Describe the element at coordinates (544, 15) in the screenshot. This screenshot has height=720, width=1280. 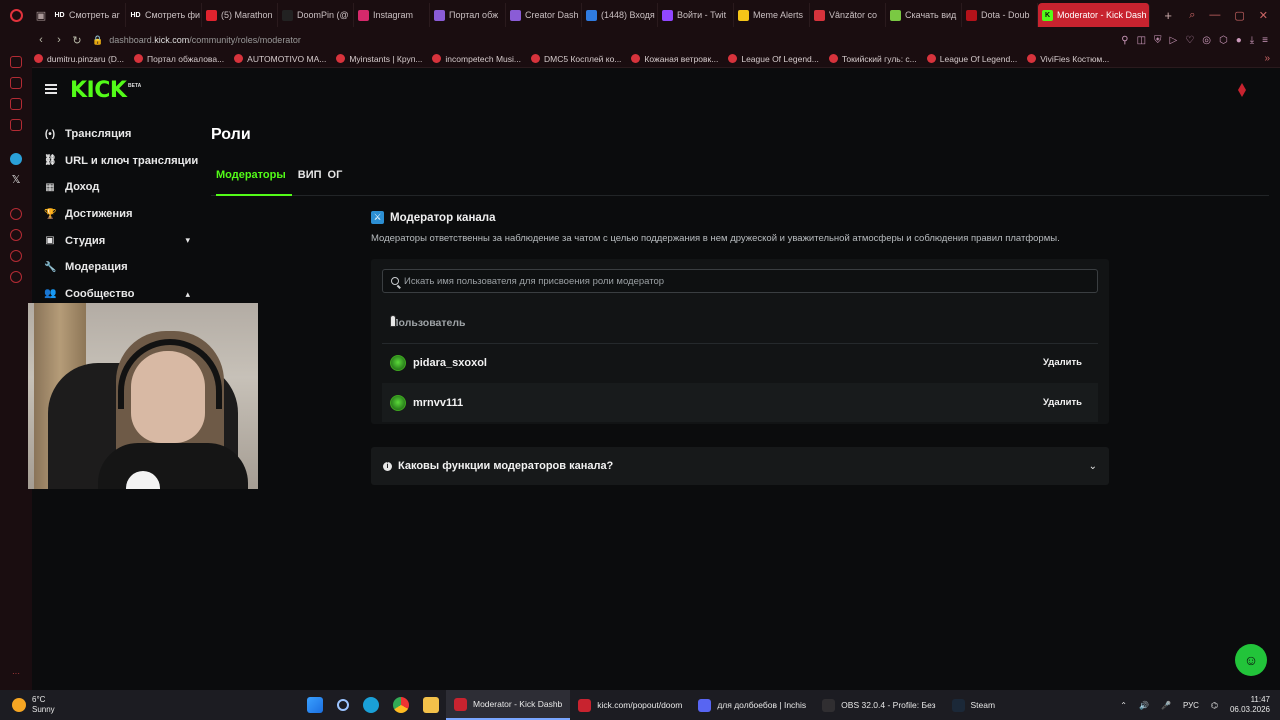
I see `browser-tab: Creator Dash` at that location.